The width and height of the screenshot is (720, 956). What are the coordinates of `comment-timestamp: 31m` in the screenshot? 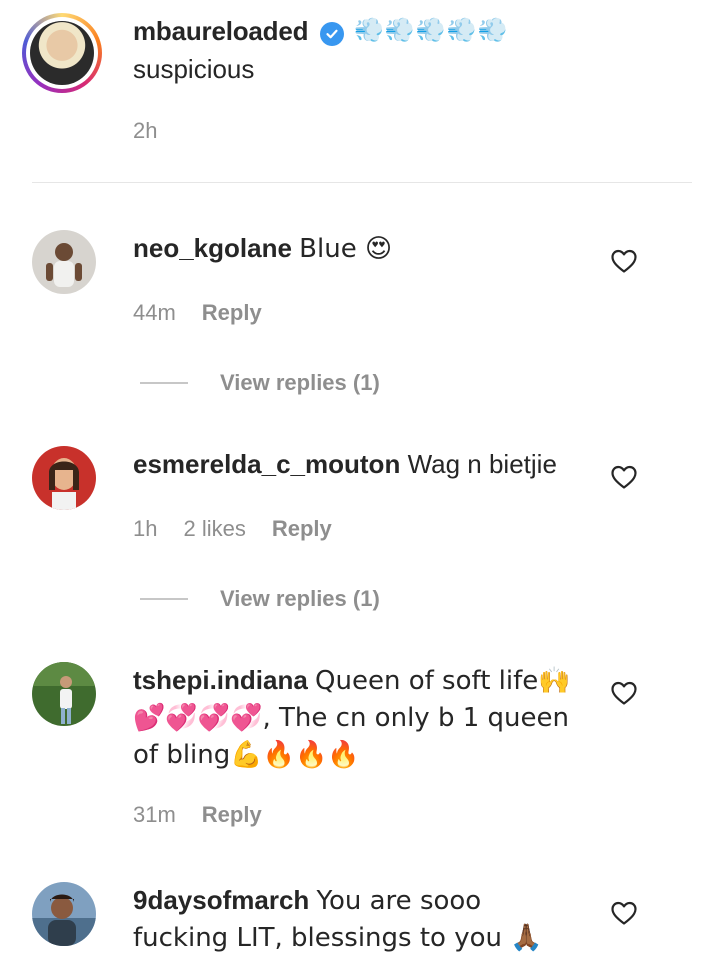 It's located at (154, 814).